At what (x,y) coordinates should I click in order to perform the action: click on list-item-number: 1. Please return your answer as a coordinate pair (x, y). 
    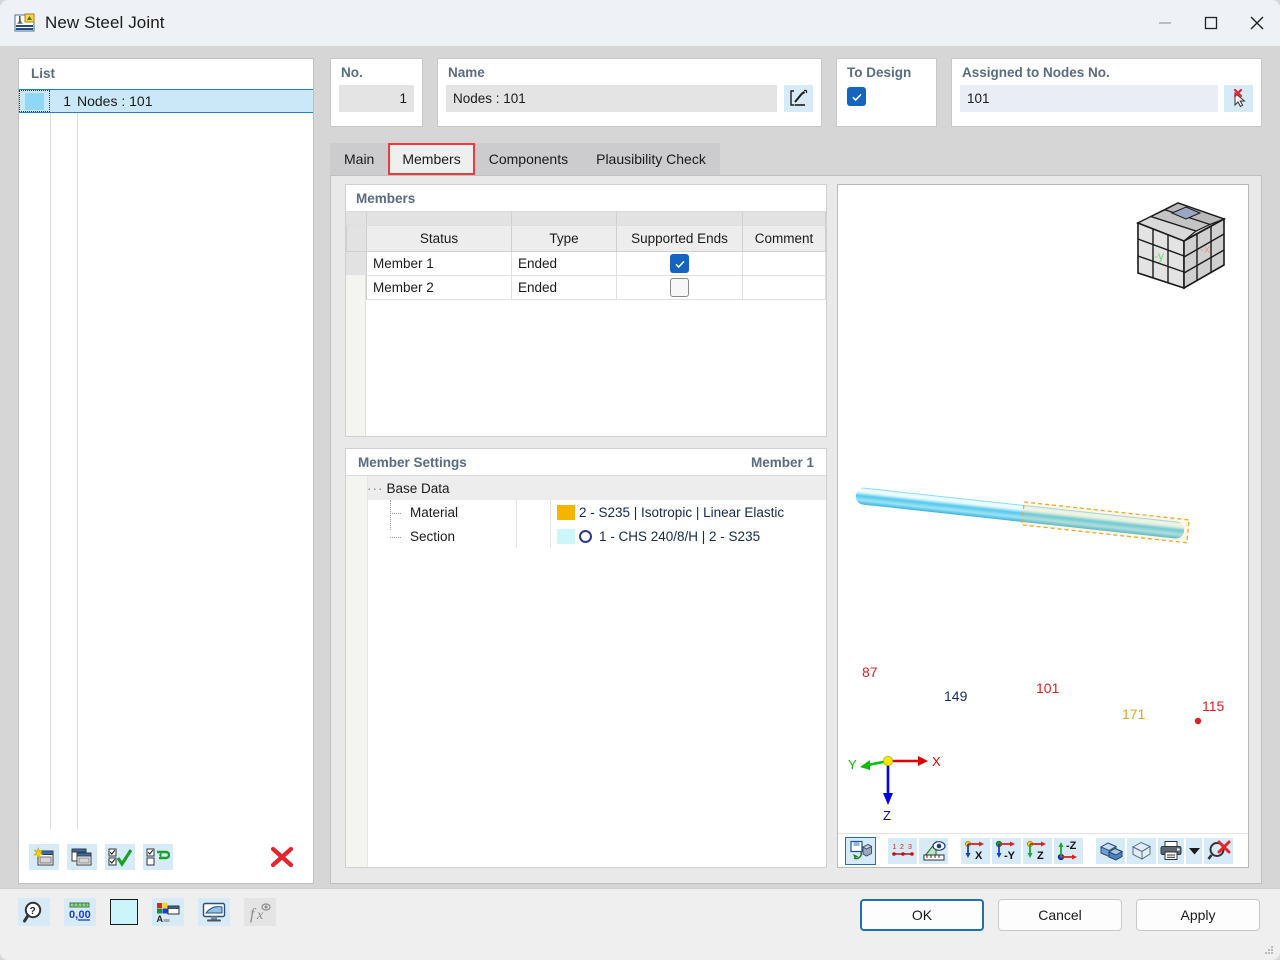
    Looking at the image, I should click on (67, 101).